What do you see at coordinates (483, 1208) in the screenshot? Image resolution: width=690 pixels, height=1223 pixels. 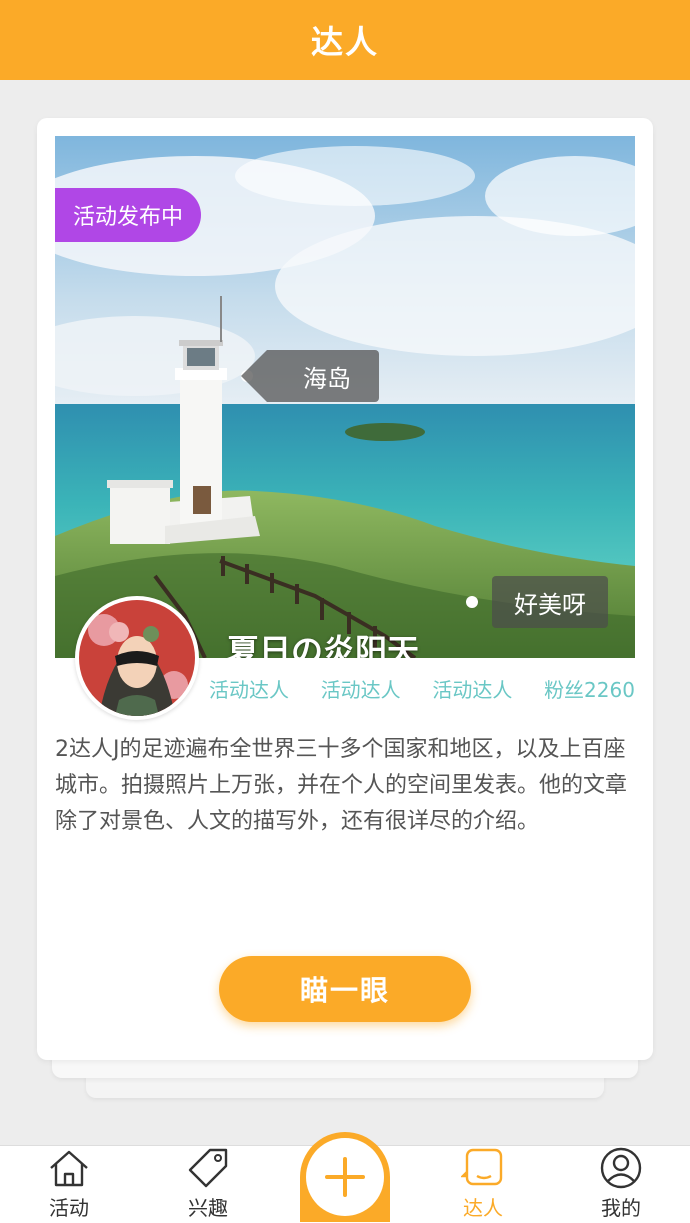 I see `tab-label: 达人` at bounding box center [483, 1208].